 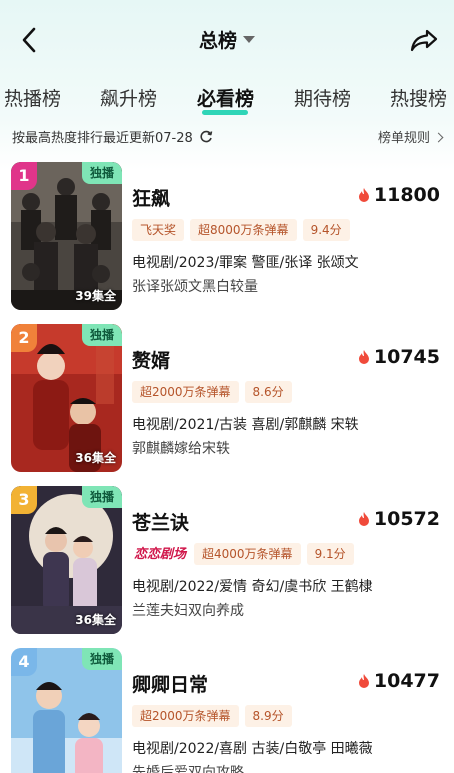 What do you see at coordinates (252, 587) in the screenshot?
I see `show-meta: 电视剧/2022/爱情 奇幻/虞书欣 王鹤棣` at bounding box center [252, 587].